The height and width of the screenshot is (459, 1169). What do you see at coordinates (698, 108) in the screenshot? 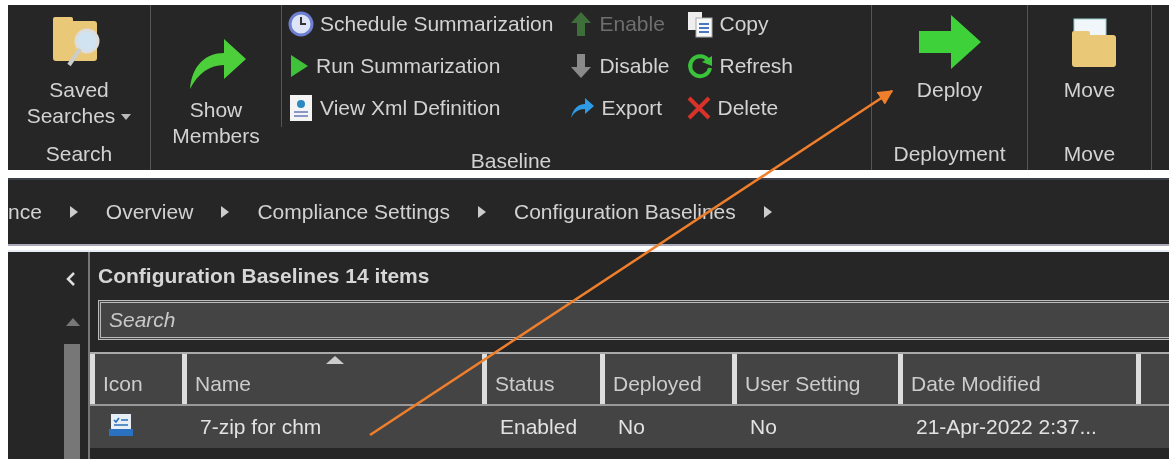
I see `close-icon` at bounding box center [698, 108].